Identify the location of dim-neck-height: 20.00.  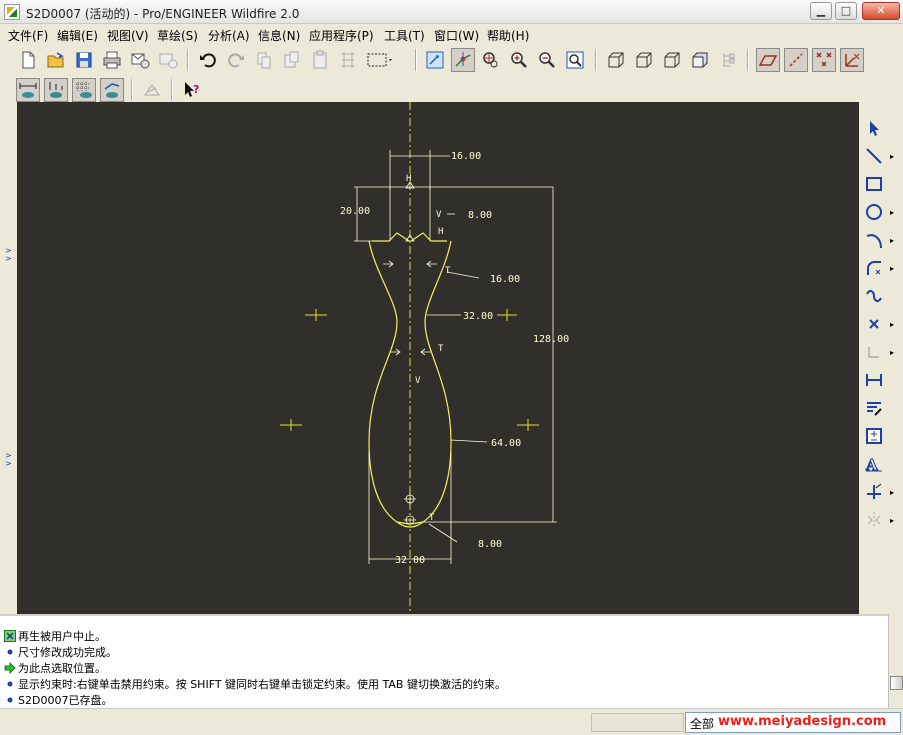
(355, 211).